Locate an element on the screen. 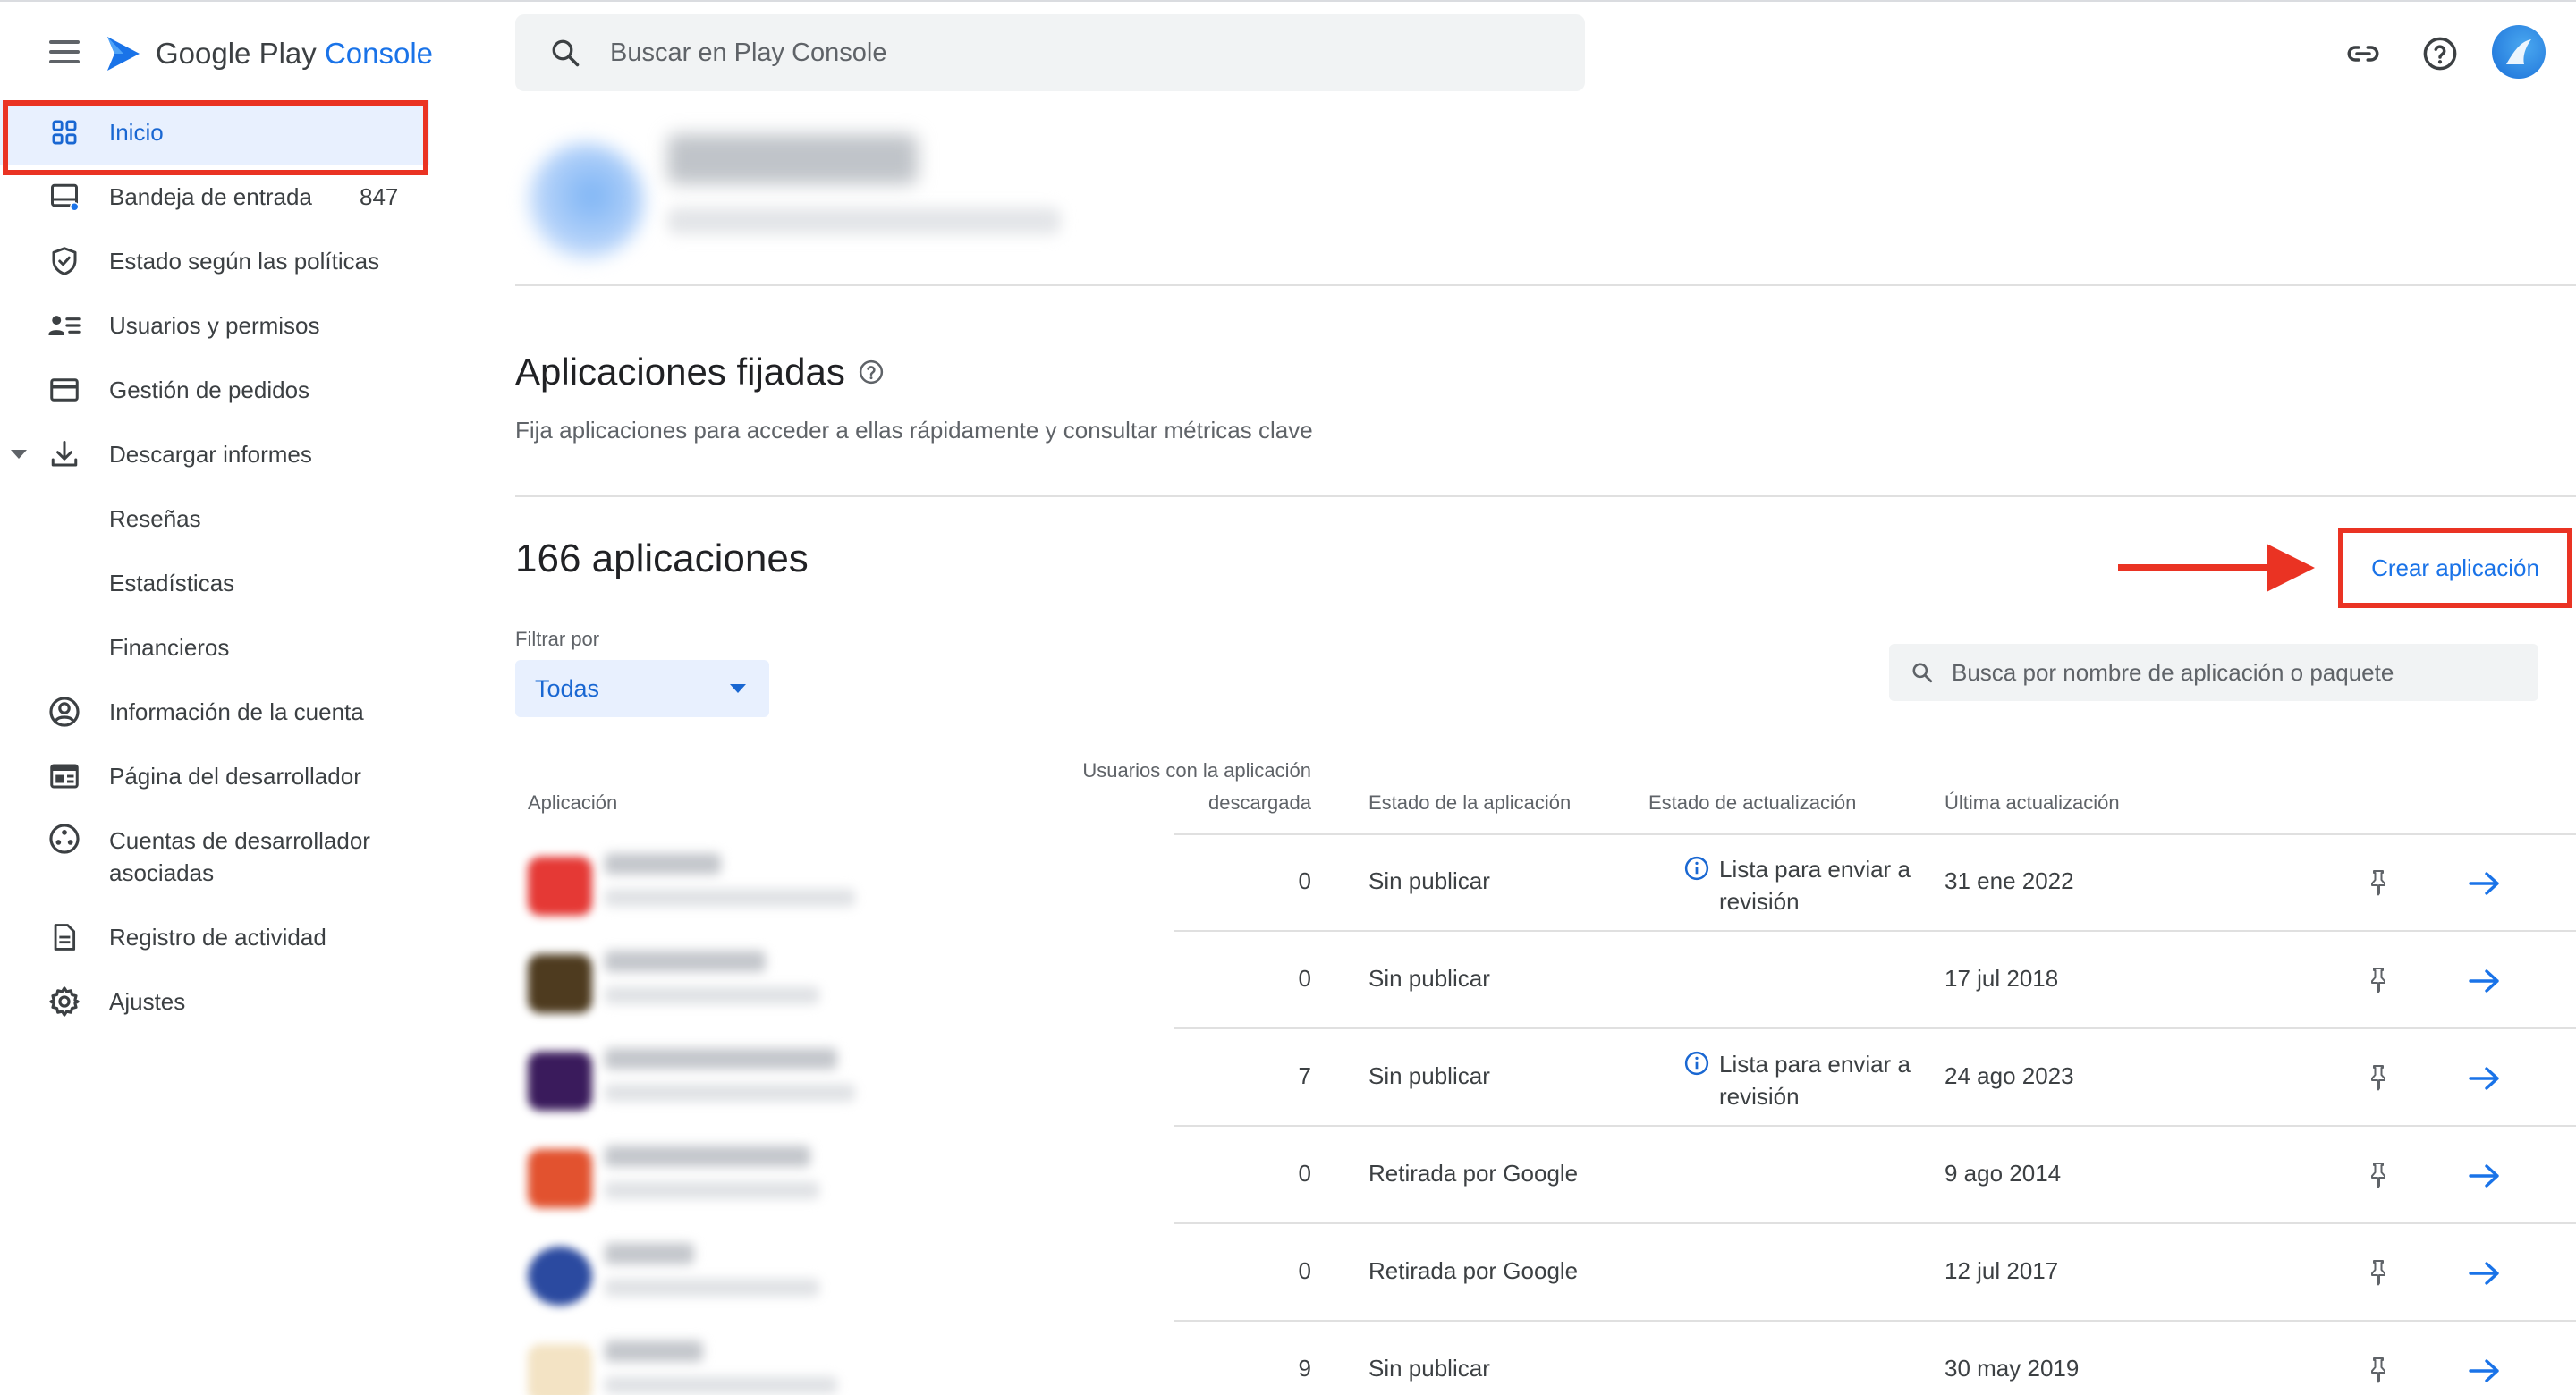  sidebar-item-label: Descargar informes is located at coordinates (210, 454).